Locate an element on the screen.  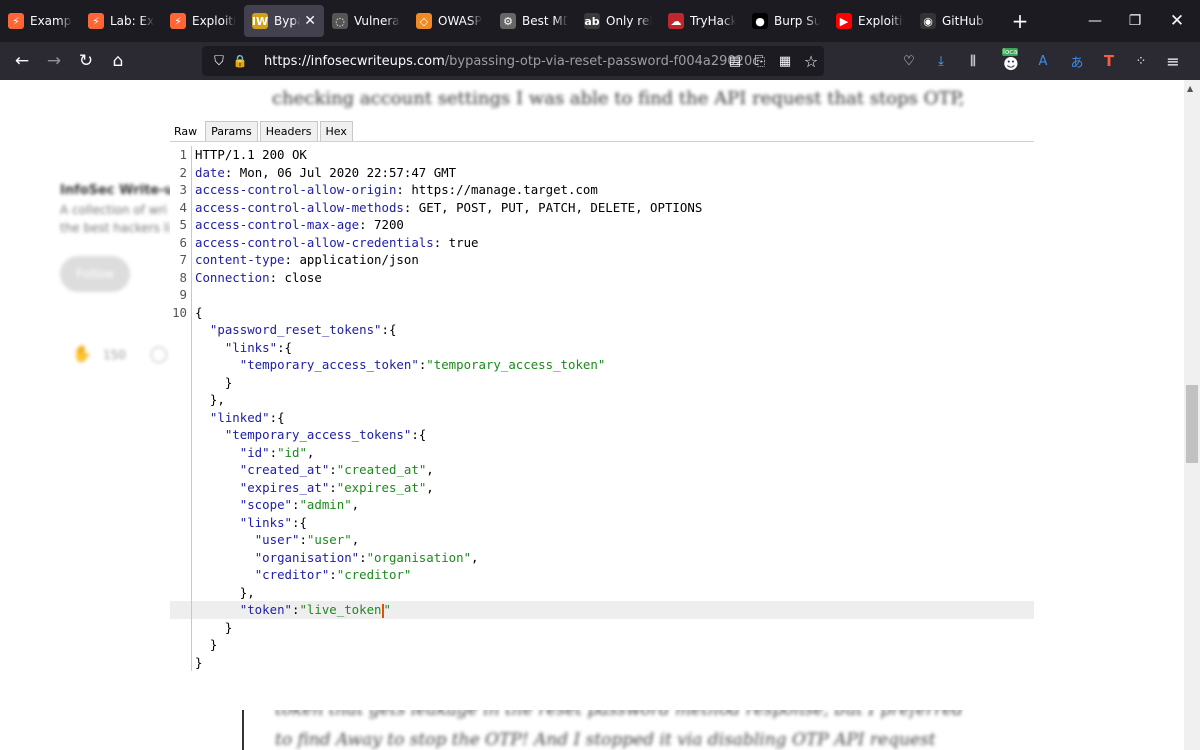
json-value: "temporary_access_token" is located at coordinates (516, 364).